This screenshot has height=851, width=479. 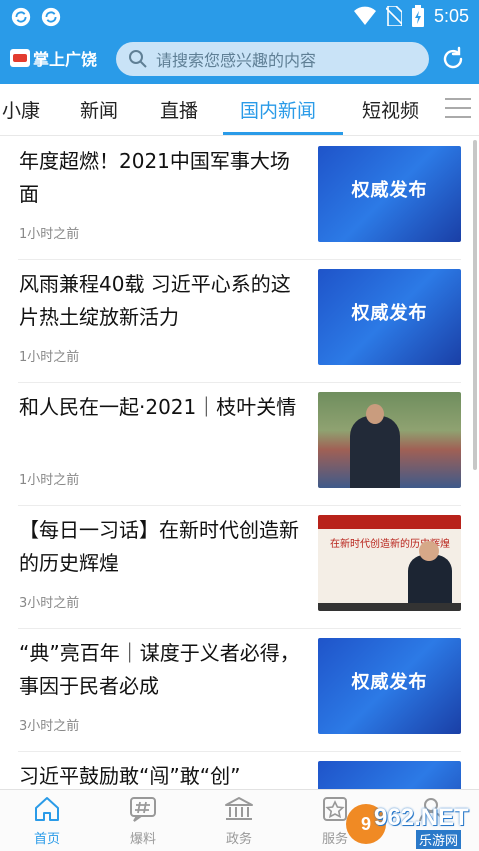 I want to click on category-tabs: 小康 新闻 直播 国内新闻 短视频, so click(x=239, y=110).